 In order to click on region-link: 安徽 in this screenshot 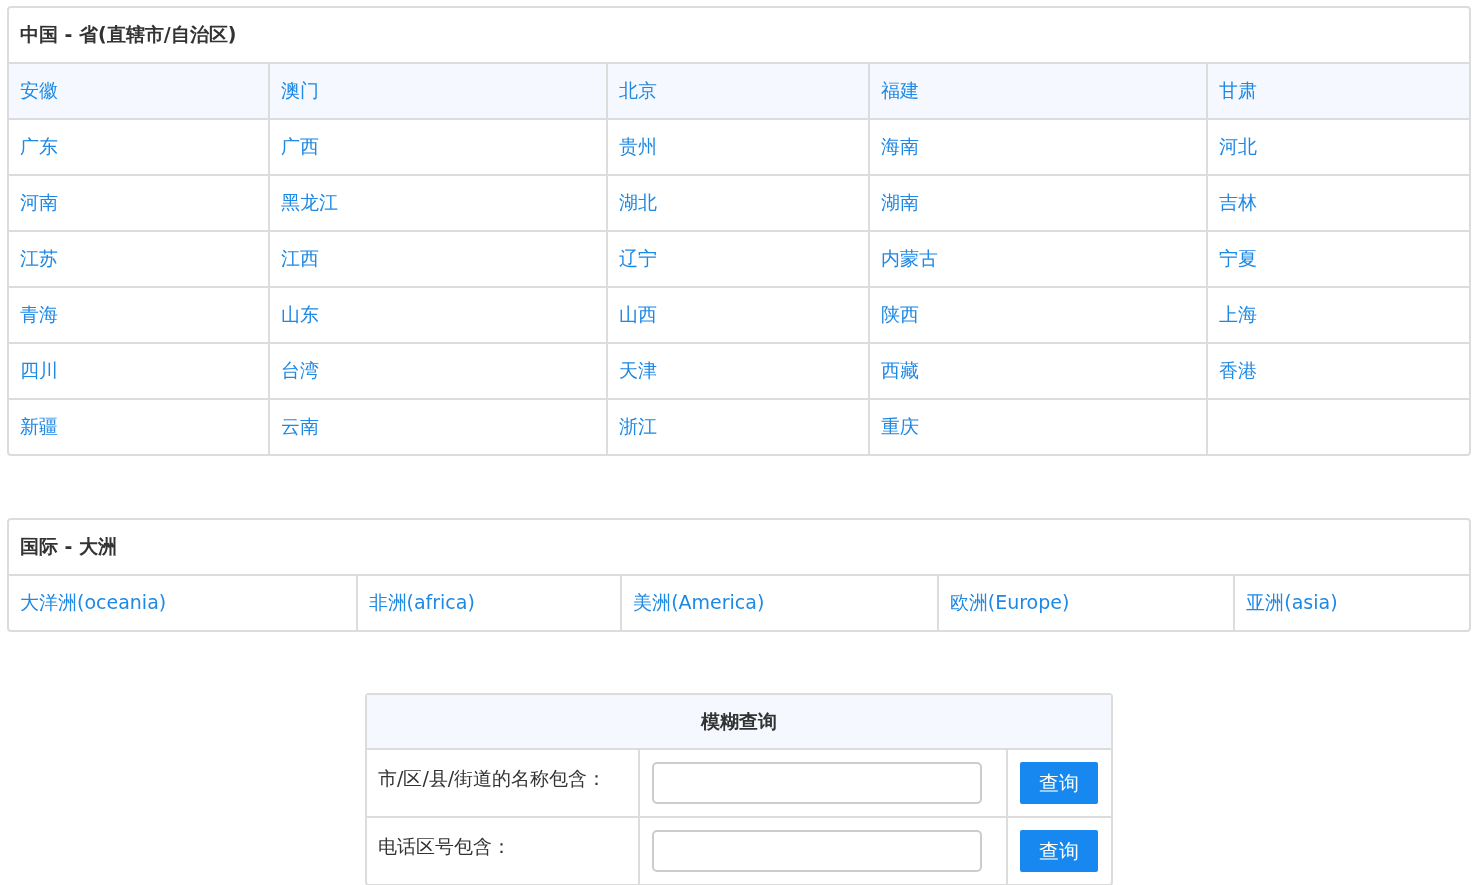, I will do `click(39, 91)`.